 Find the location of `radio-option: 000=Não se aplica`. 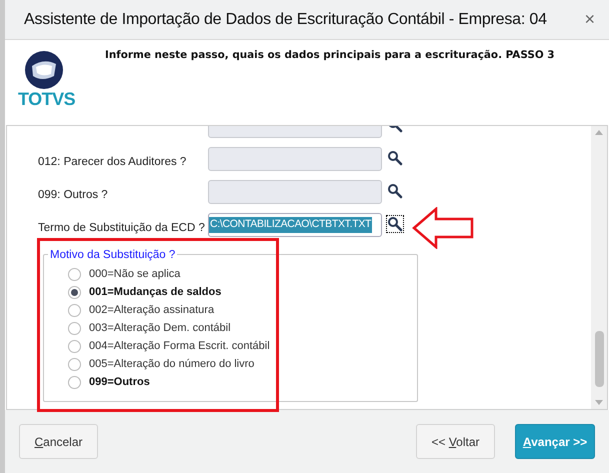

radio-option: 000=Não se aplica is located at coordinates (124, 274).